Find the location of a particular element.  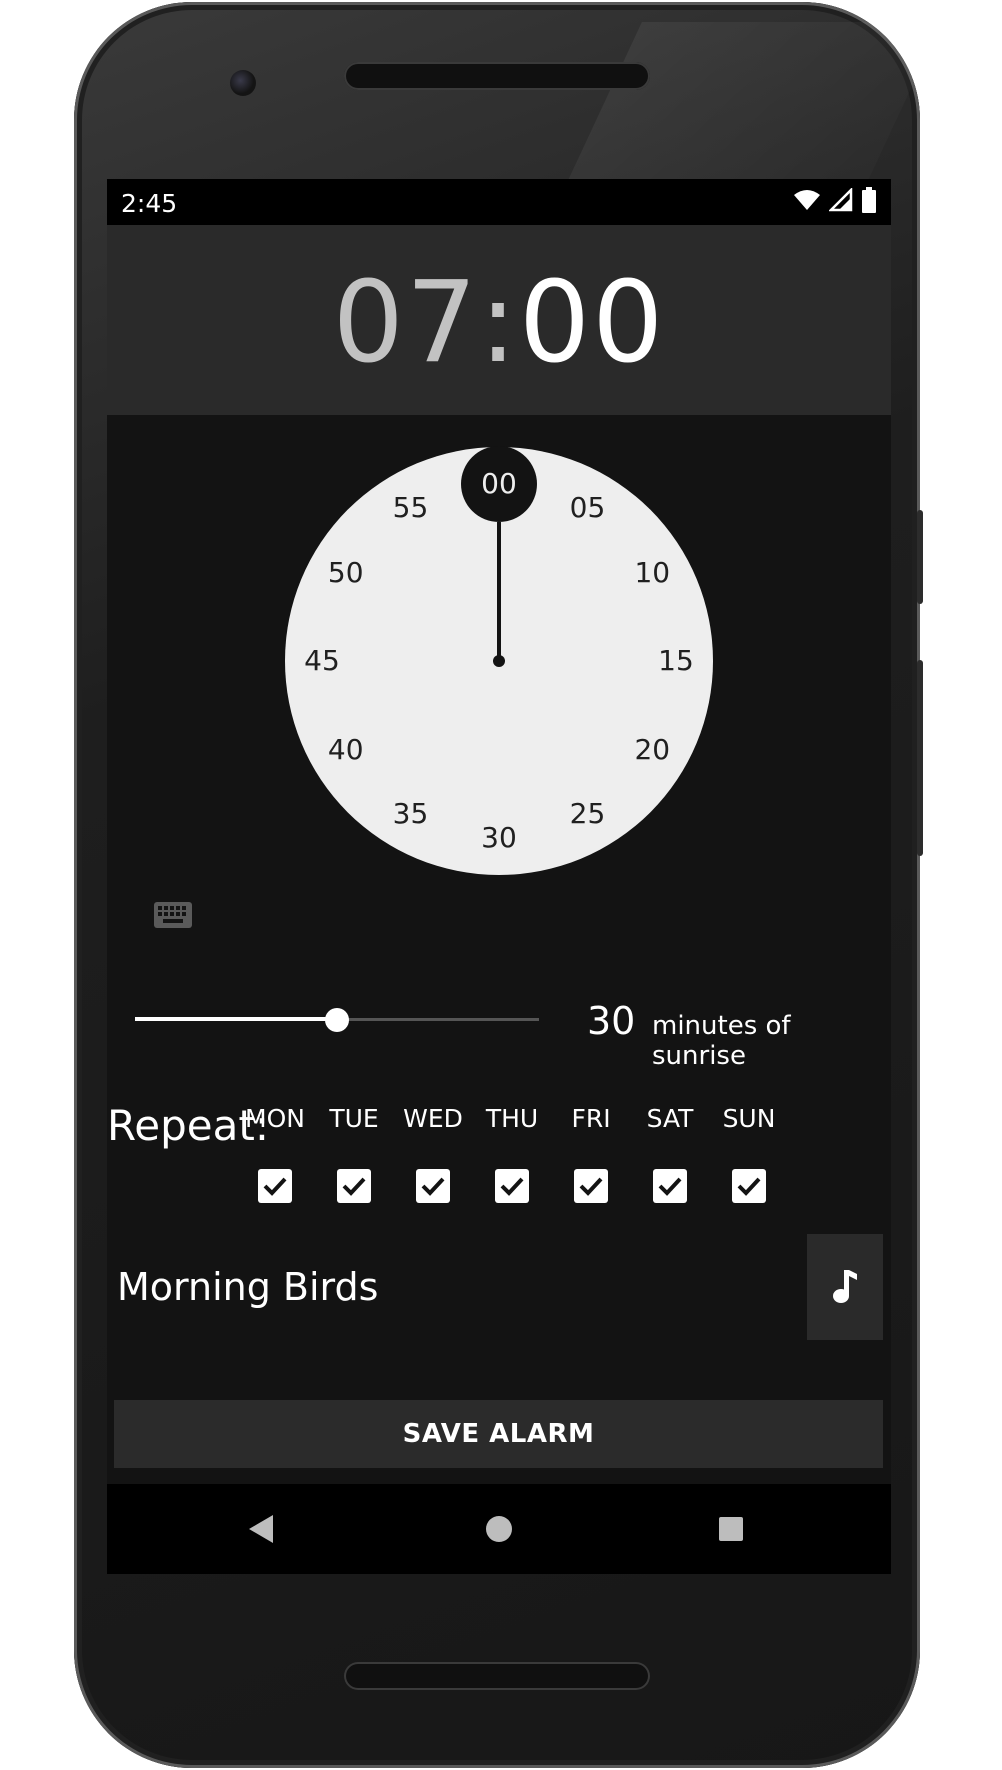

alarm-time-display: 07:00 is located at coordinates (499, 323).